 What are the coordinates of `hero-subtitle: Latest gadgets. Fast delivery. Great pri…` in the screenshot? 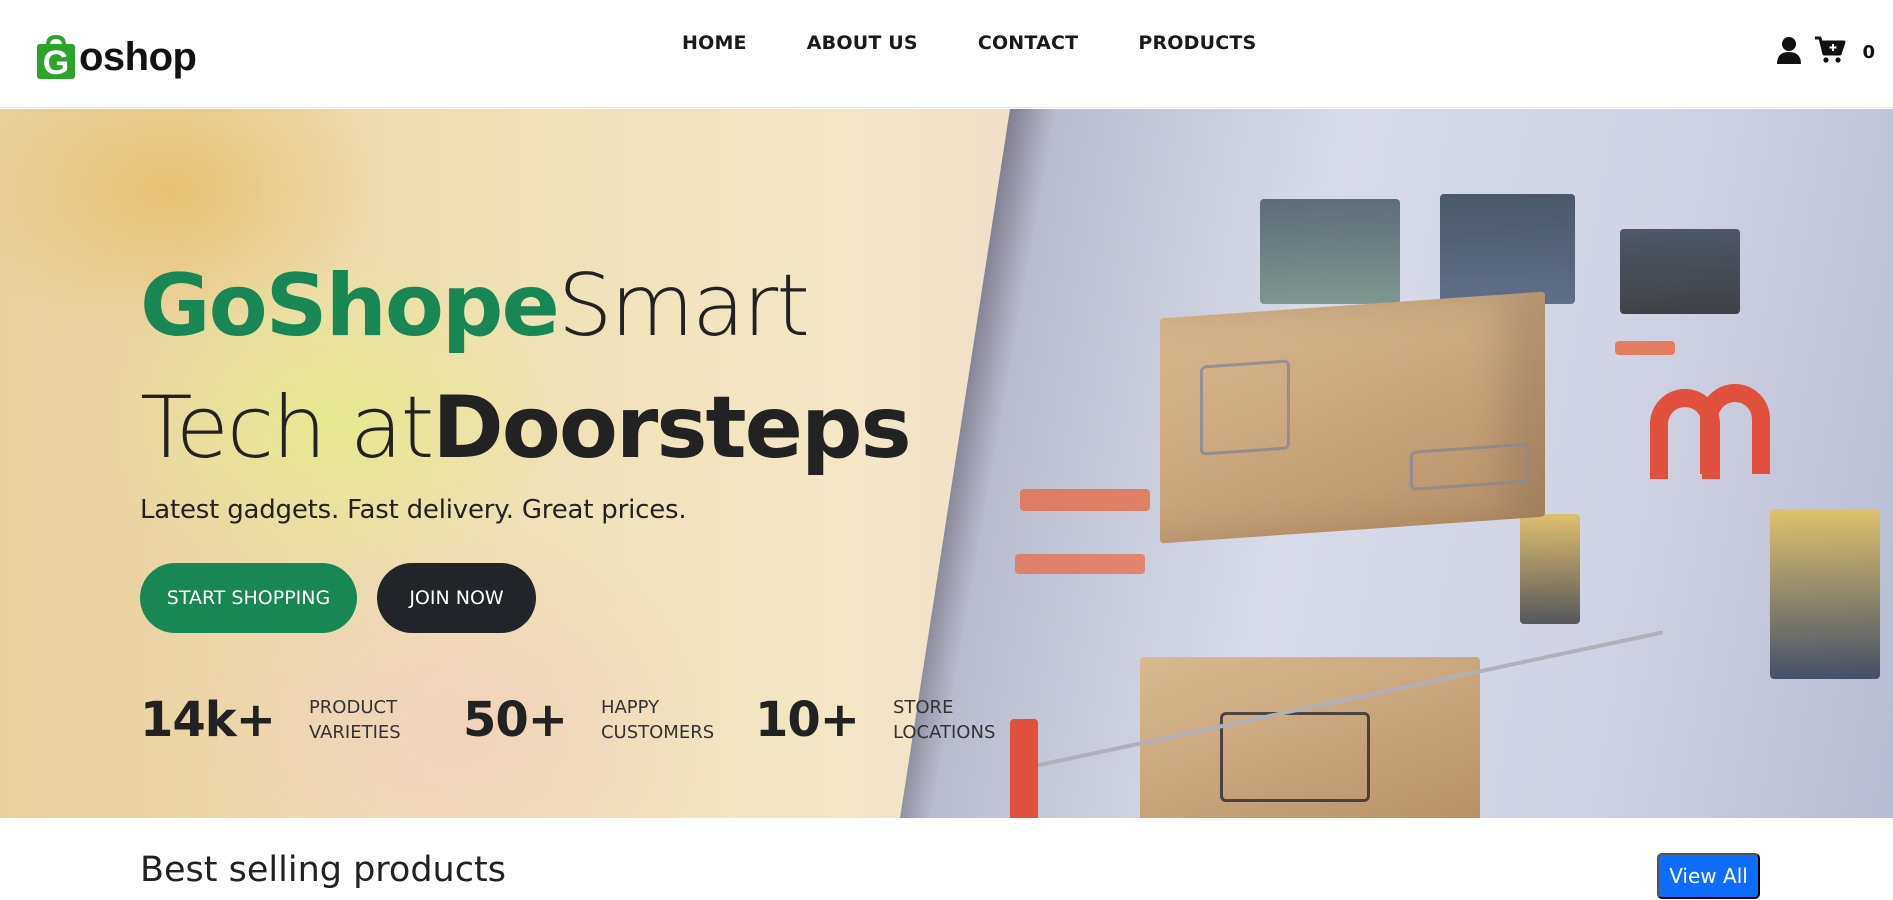 It's located at (413, 510).